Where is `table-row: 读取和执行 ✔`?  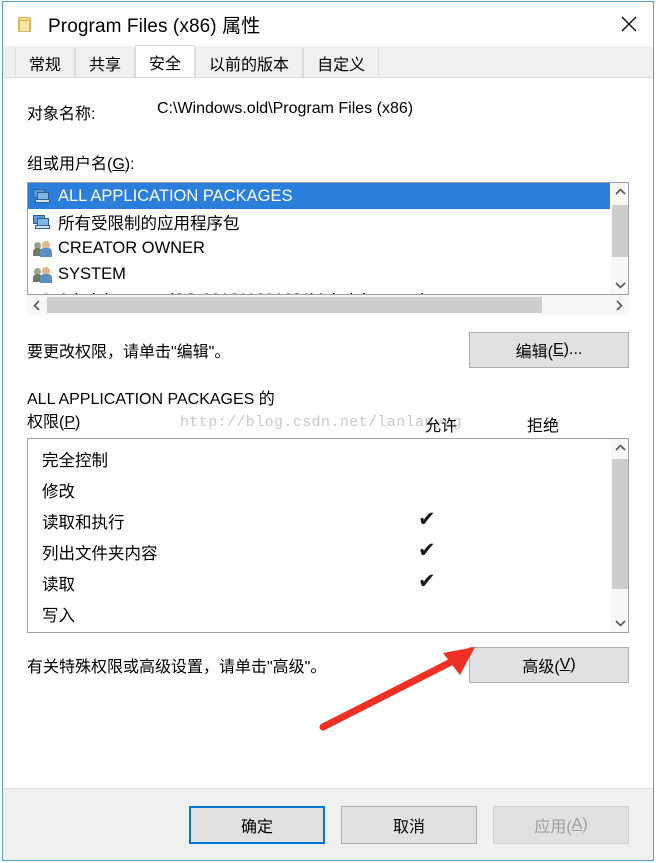
table-row: 读取和执行 ✔ is located at coordinates (319, 520).